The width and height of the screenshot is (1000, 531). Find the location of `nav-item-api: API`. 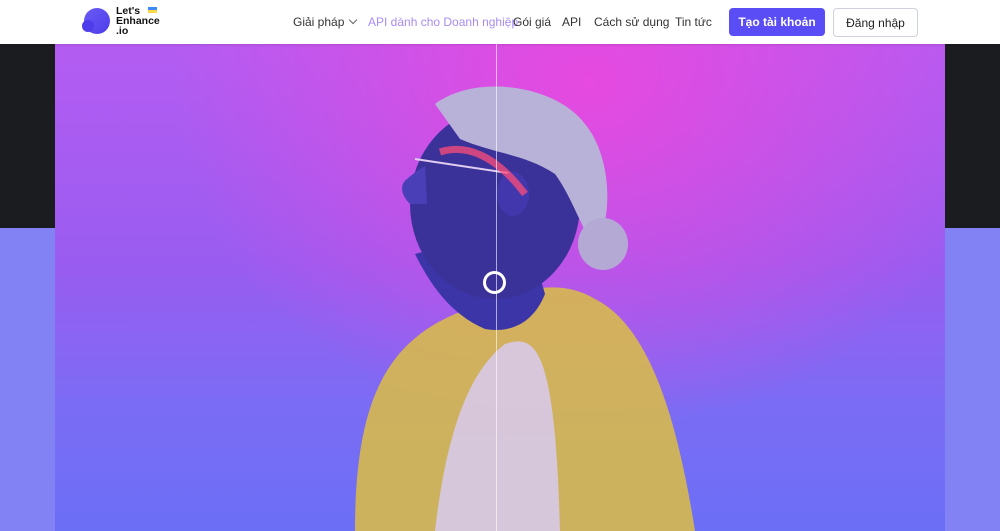

nav-item-api: API is located at coordinates (571, 22).